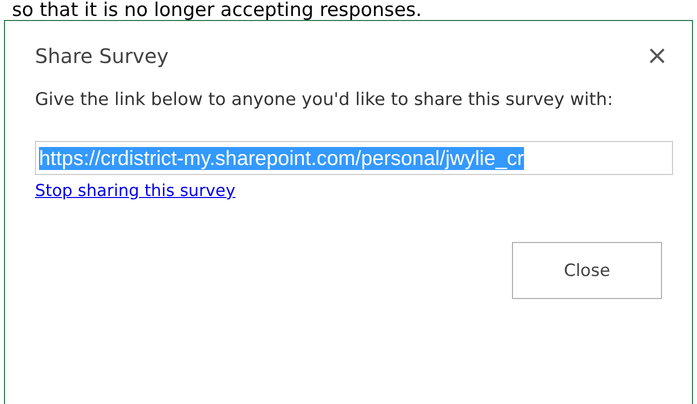 The width and height of the screenshot is (697, 404). What do you see at coordinates (102, 56) in the screenshot?
I see `dialog-title: Share Survey` at bounding box center [102, 56].